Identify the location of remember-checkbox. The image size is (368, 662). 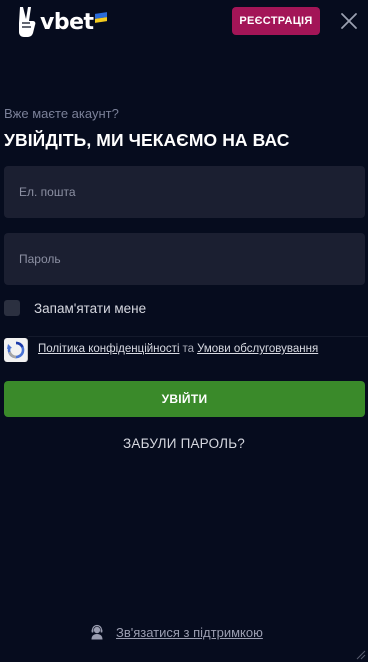
(12, 308).